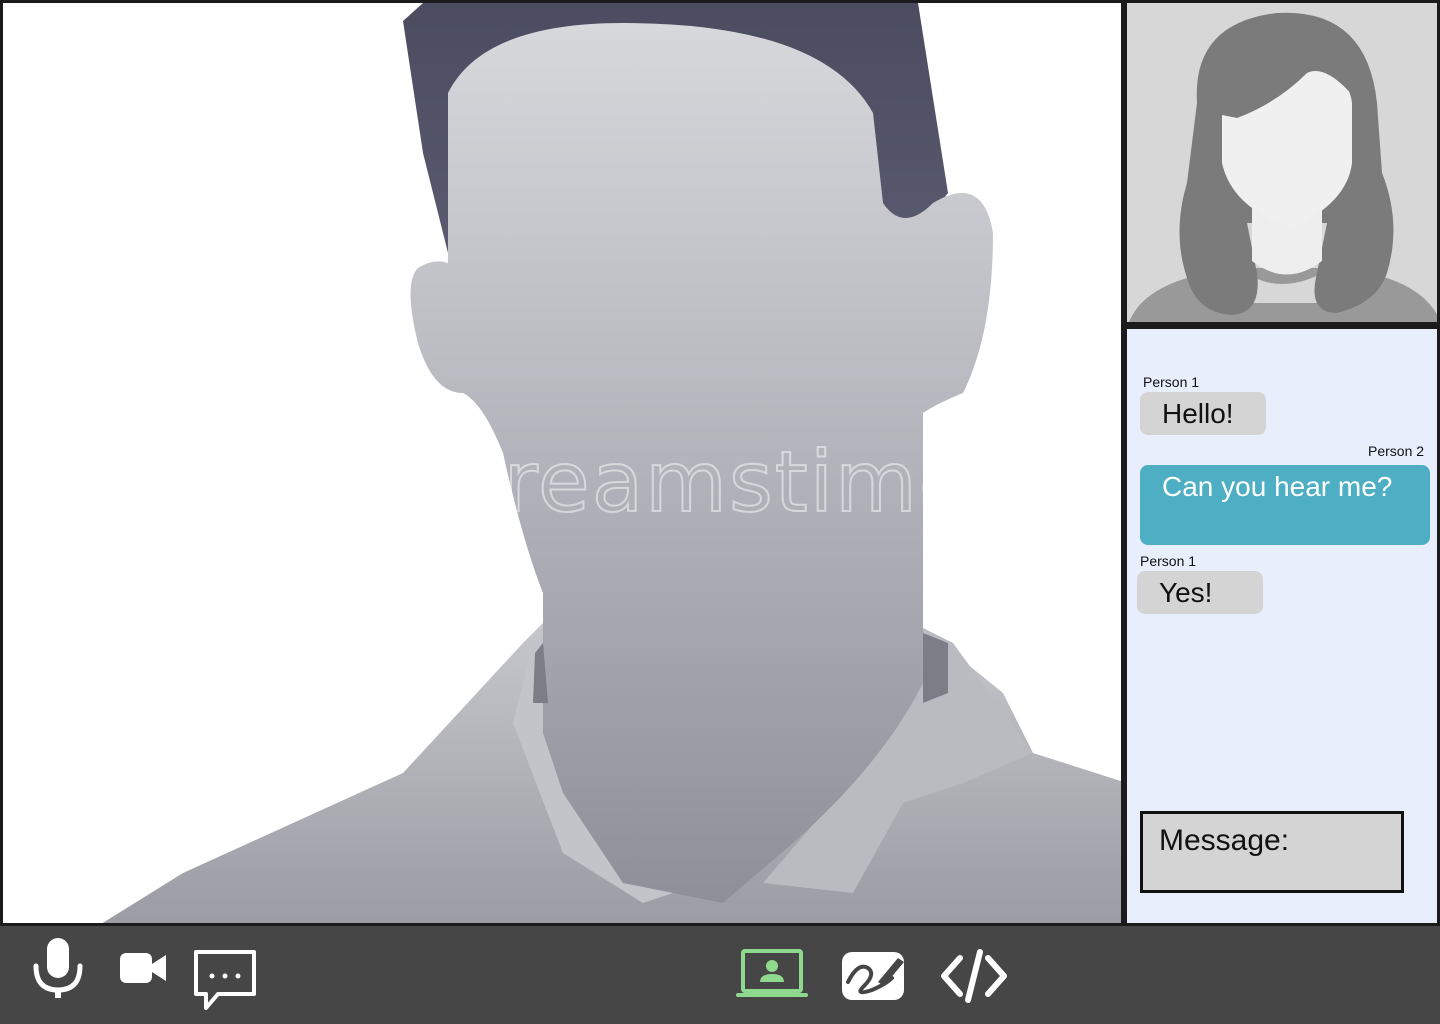 The height and width of the screenshot is (1024, 1440). I want to click on code-icon, so click(974, 976).